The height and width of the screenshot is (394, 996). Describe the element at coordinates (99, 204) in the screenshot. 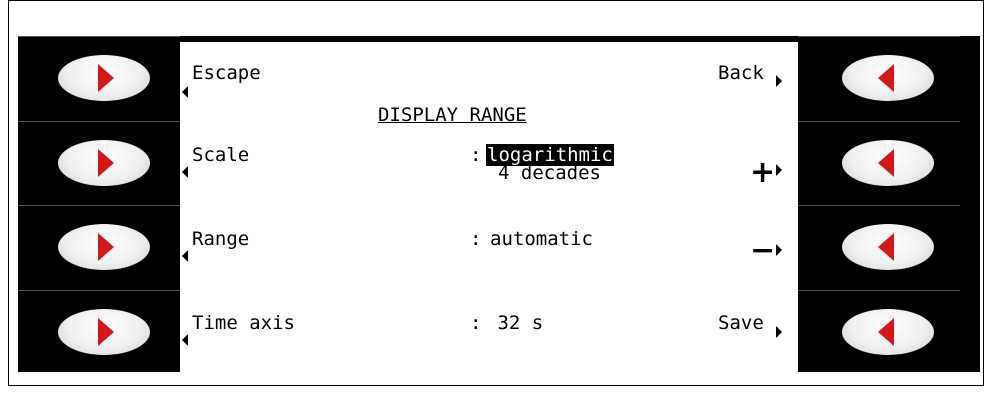

I see `left-button-column` at that location.